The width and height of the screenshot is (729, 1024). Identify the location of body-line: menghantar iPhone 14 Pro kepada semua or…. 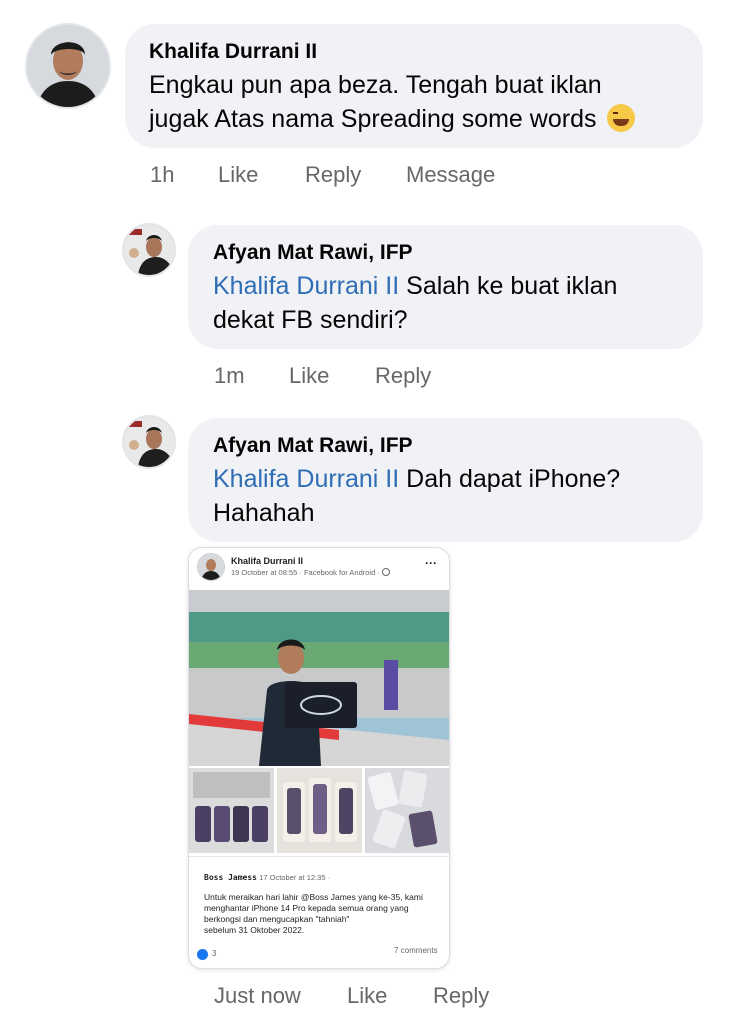
(306, 908).